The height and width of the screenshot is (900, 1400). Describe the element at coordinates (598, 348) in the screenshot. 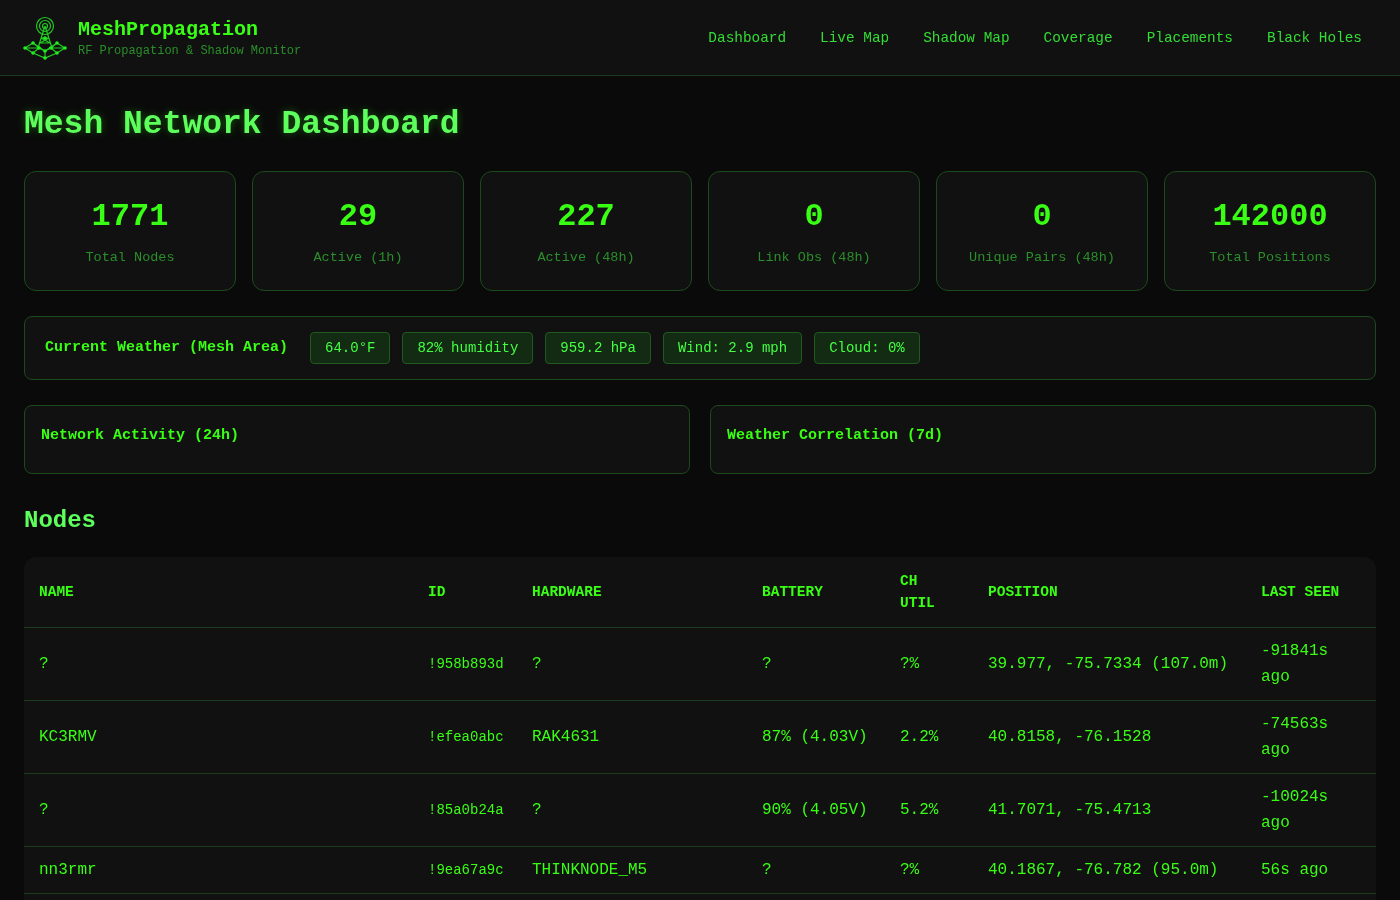

I see `weather-reading: 959.2 hPa` at that location.